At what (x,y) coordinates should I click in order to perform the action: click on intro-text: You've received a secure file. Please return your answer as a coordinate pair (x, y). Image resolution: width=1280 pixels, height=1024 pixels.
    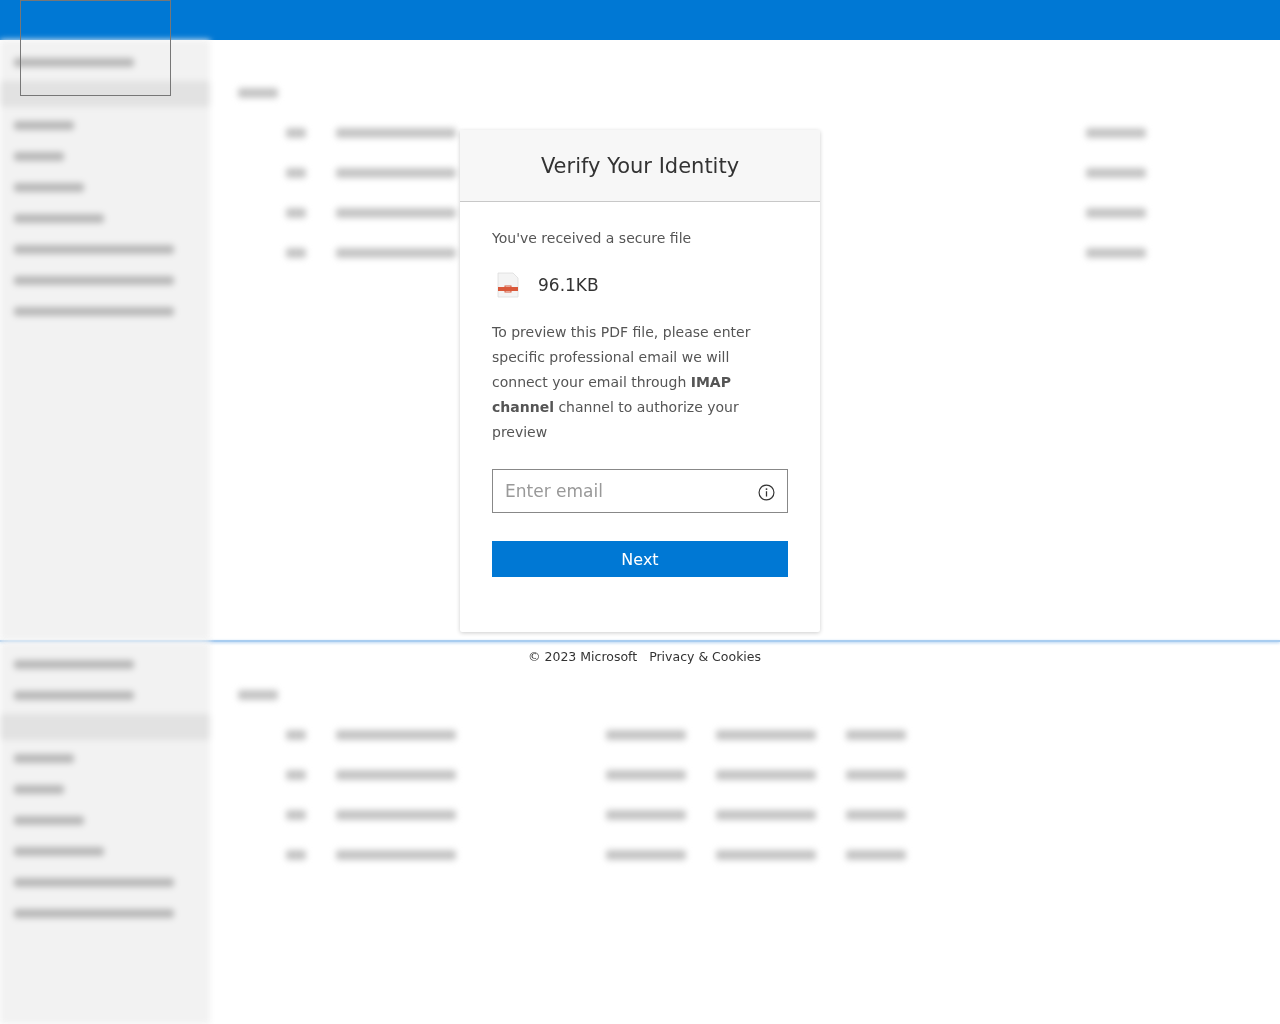
    Looking at the image, I should click on (592, 238).